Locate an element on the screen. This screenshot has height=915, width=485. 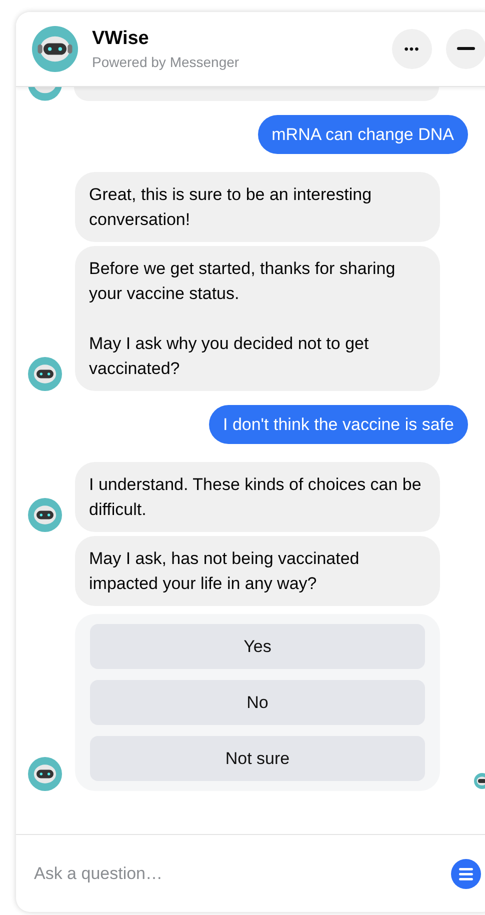
minimize-button is located at coordinates (465, 49).